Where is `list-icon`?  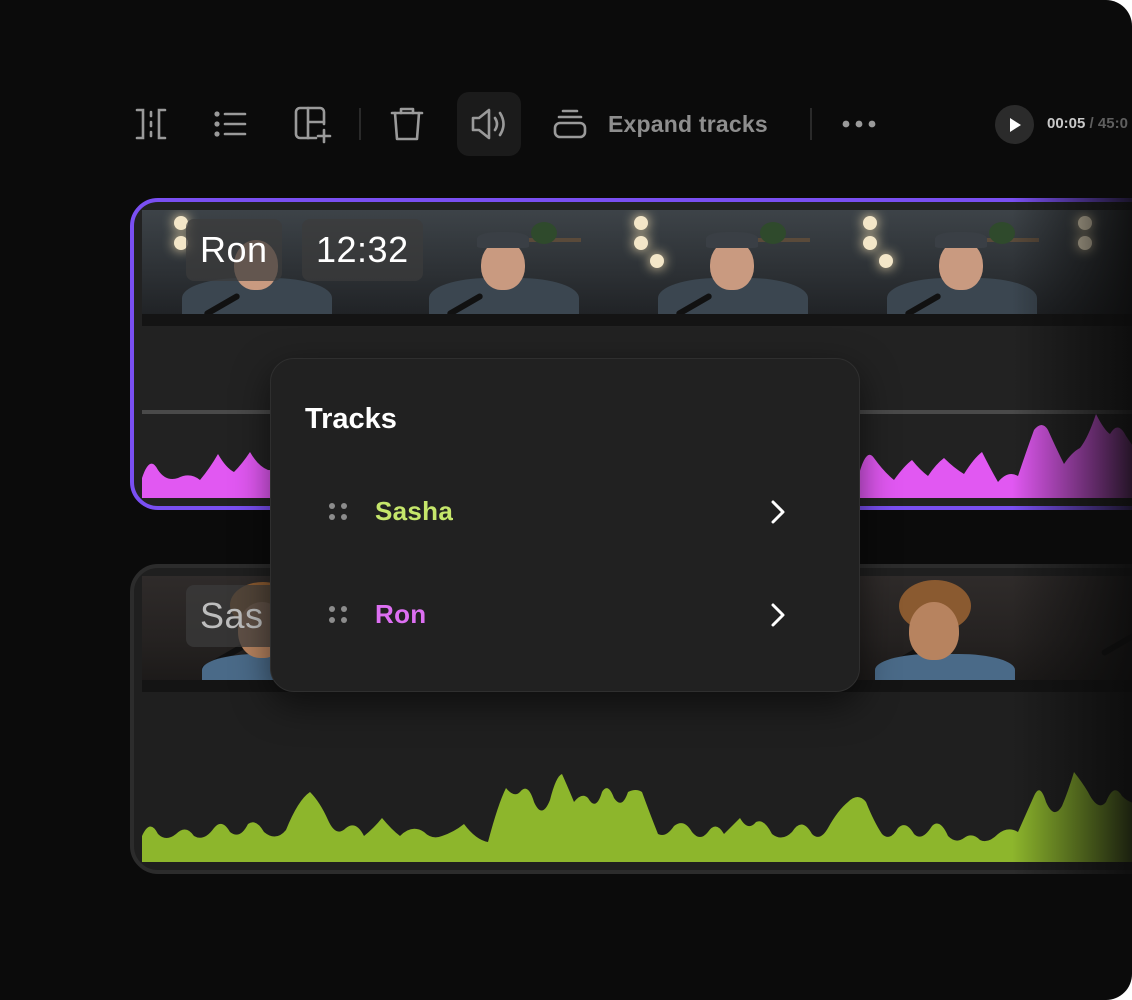 list-icon is located at coordinates (230, 124).